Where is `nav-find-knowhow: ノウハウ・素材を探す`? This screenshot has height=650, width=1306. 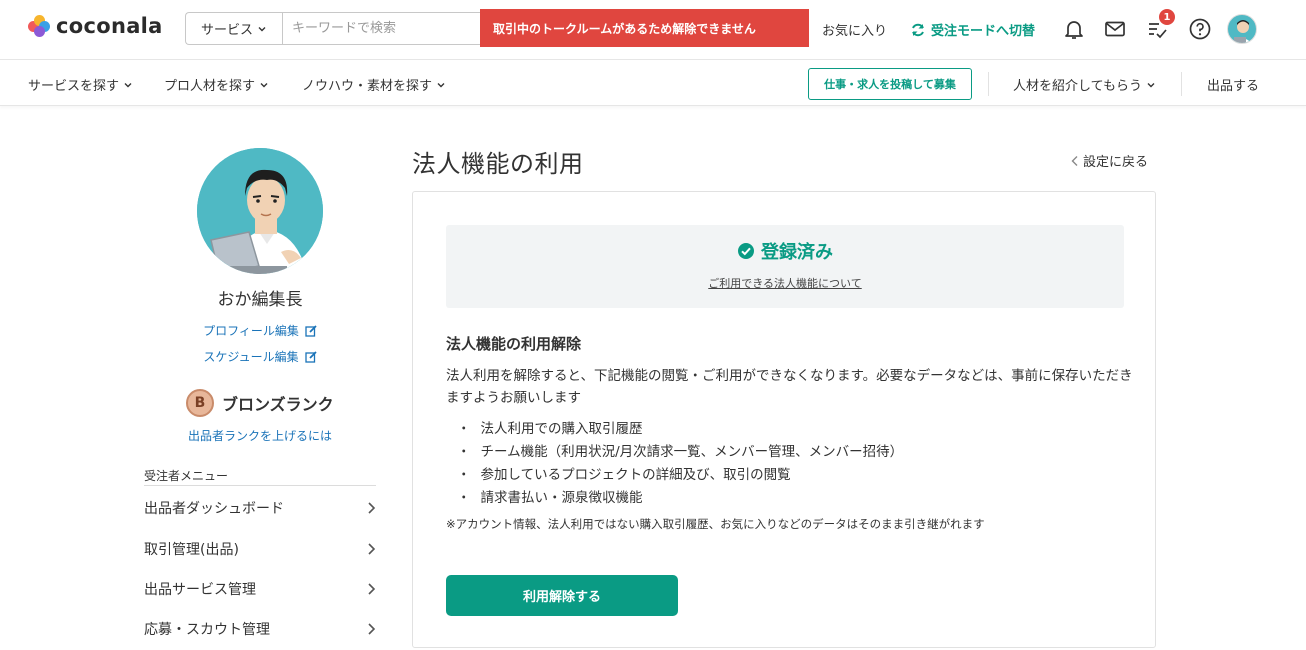 nav-find-knowhow: ノウハウ・素材を探す is located at coordinates (374, 84).